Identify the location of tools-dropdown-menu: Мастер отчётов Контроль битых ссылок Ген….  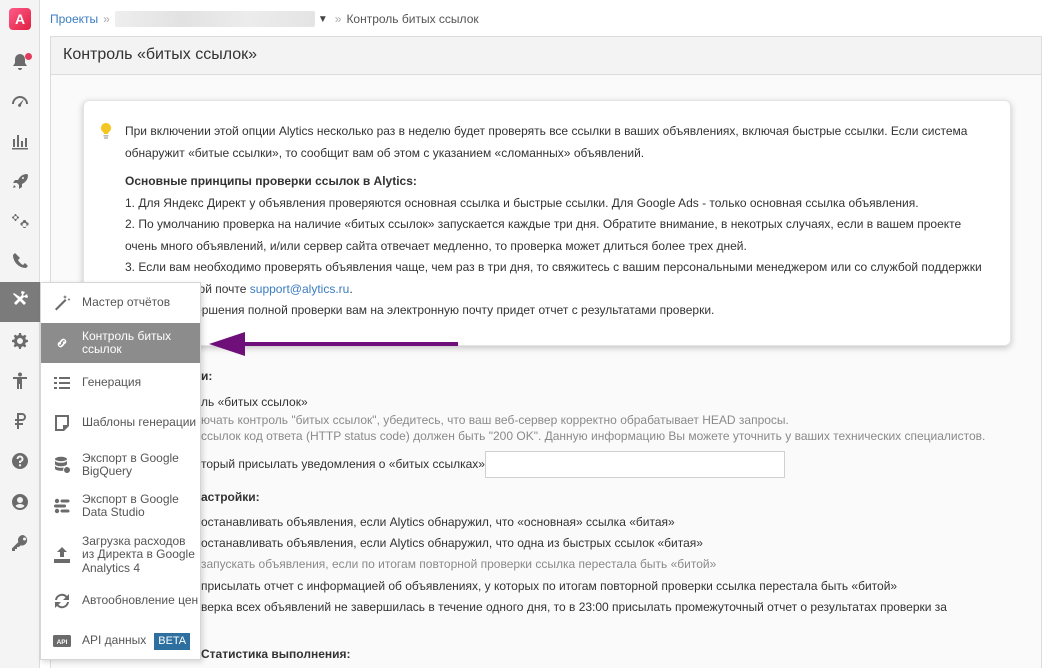
(120, 471).